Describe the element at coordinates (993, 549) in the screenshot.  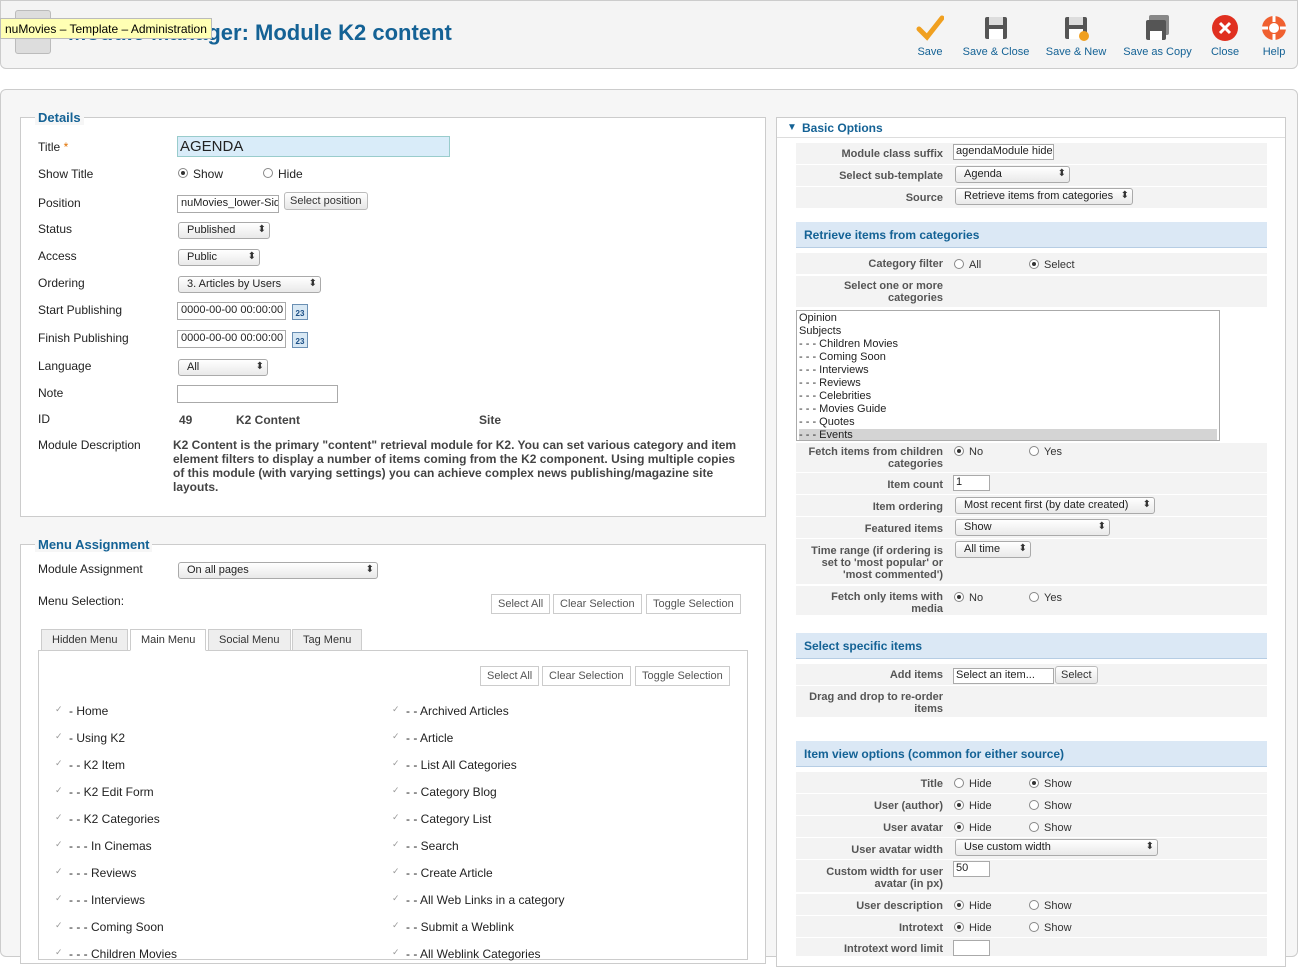
I see `time-range-select: All time` at that location.